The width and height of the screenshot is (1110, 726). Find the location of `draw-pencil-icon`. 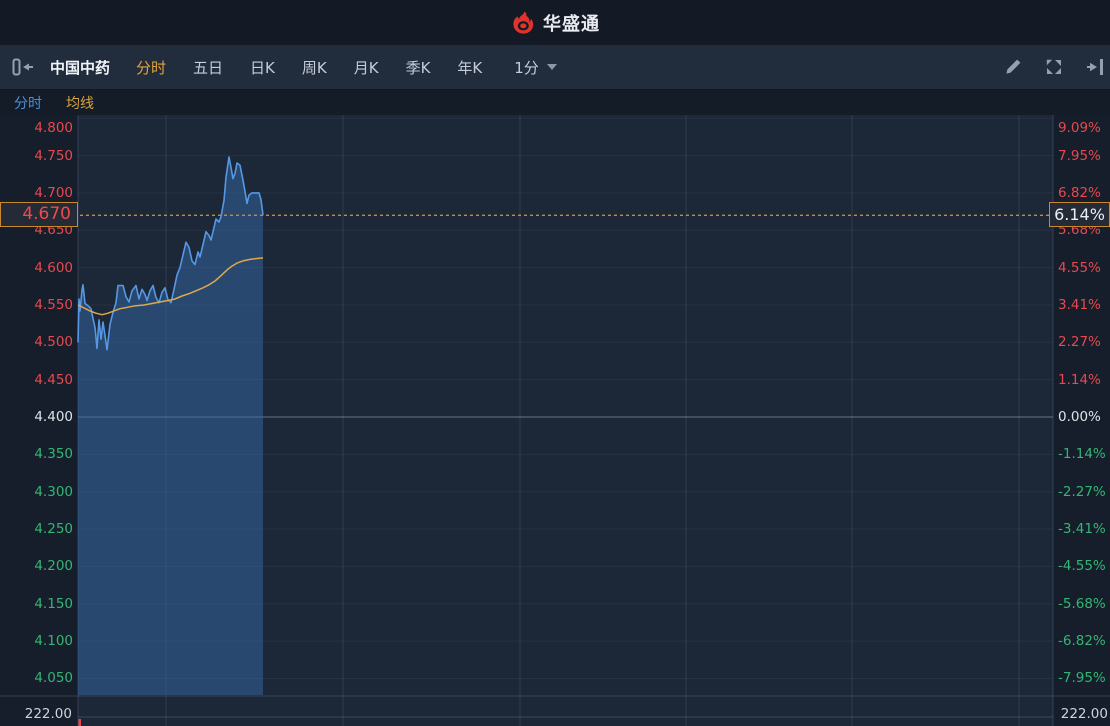

draw-pencil-icon is located at coordinates (1013, 67).